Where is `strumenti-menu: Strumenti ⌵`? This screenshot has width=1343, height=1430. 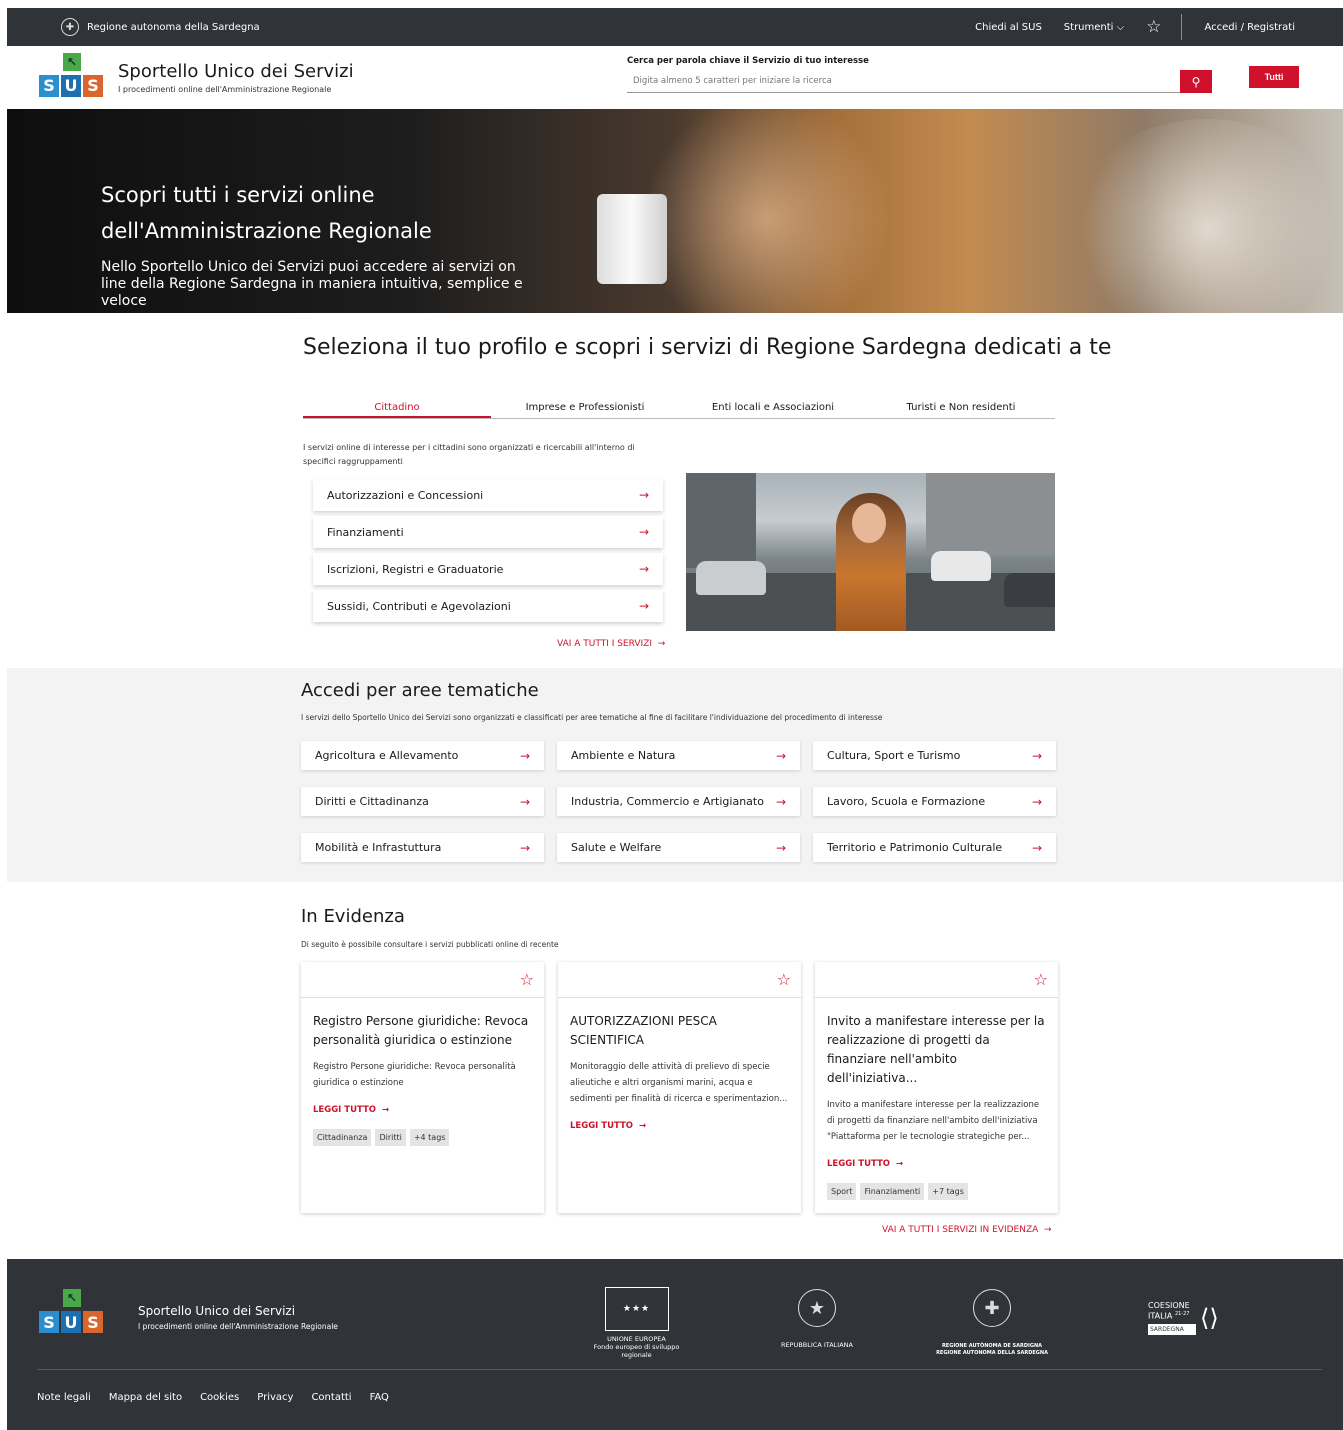 strumenti-menu: Strumenti ⌵ is located at coordinates (1094, 27).